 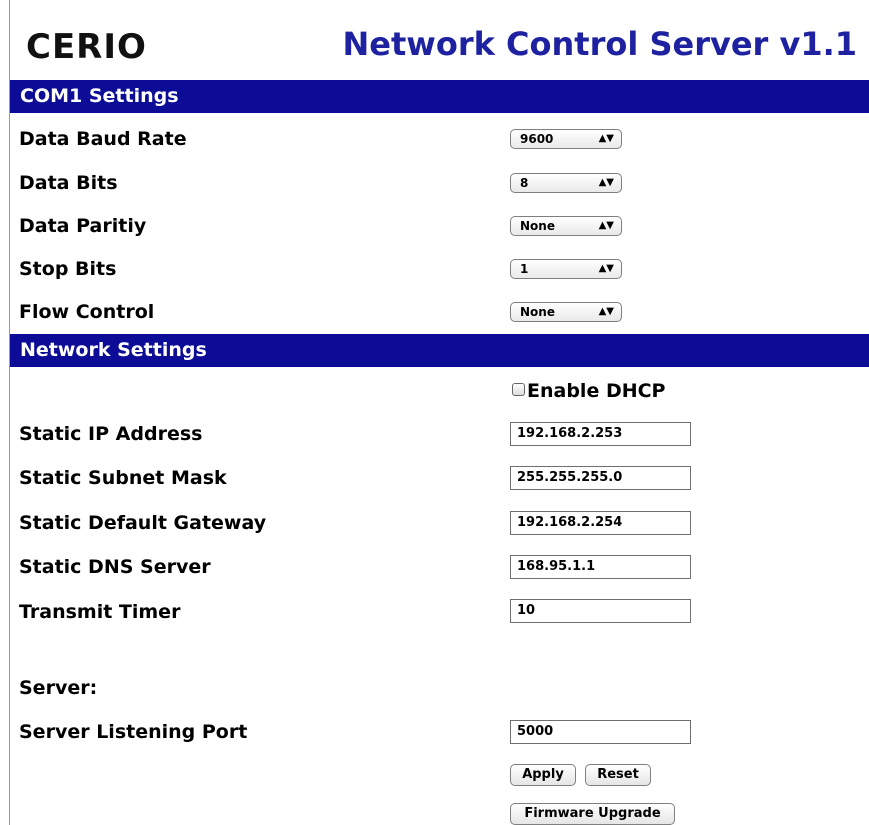 What do you see at coordinates (566, 183) in the screenshot?
I see `data-bits-select: 8 ▲▼` at bounding box center [566, 183].